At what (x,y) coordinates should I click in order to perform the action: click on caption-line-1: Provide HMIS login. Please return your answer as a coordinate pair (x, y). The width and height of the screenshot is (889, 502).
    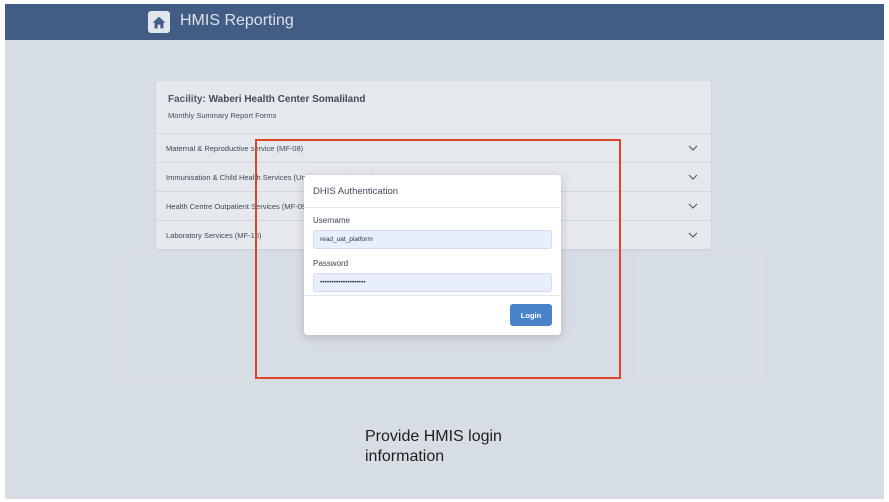
    Looking at the image, I should click on (433, 436).